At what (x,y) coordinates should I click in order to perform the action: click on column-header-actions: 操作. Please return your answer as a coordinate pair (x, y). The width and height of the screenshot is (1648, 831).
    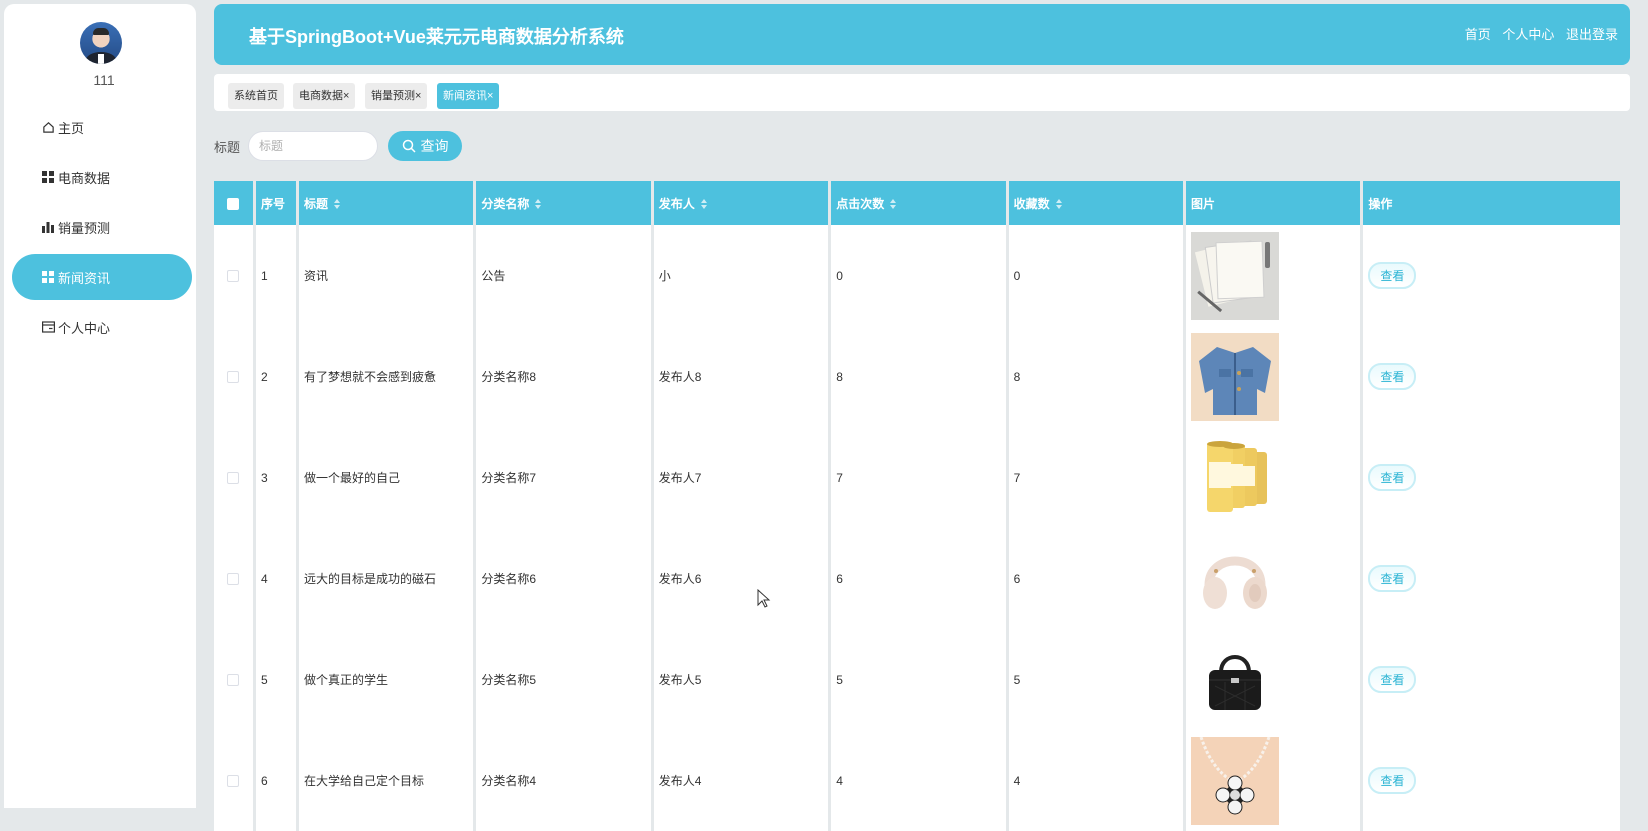
    Looking at the image, I should click on (1491, 203).